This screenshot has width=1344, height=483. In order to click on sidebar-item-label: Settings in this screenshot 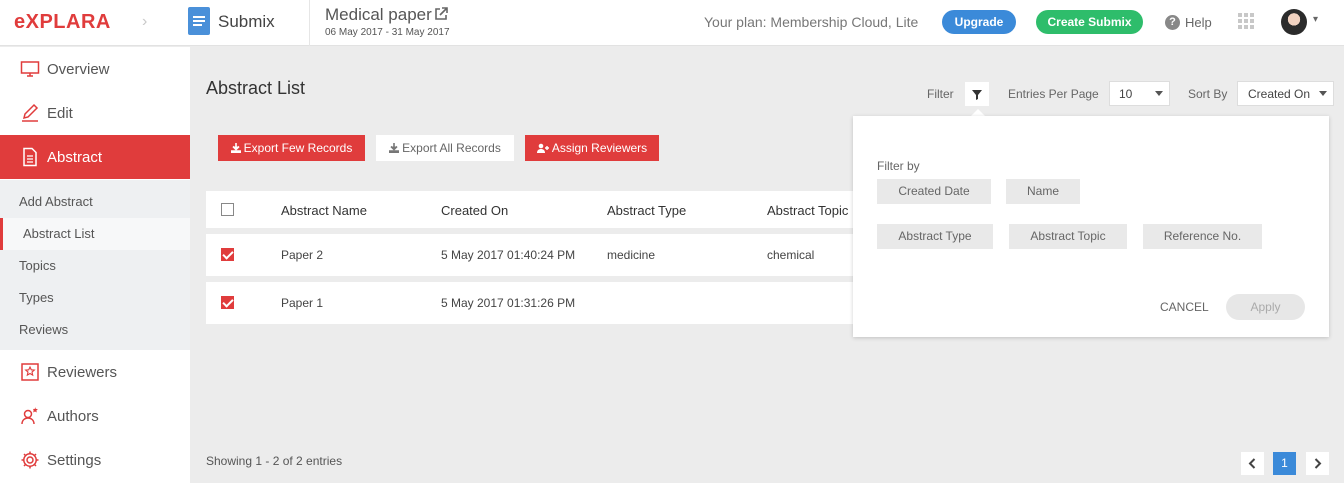, I will do `click(74, 460)`.